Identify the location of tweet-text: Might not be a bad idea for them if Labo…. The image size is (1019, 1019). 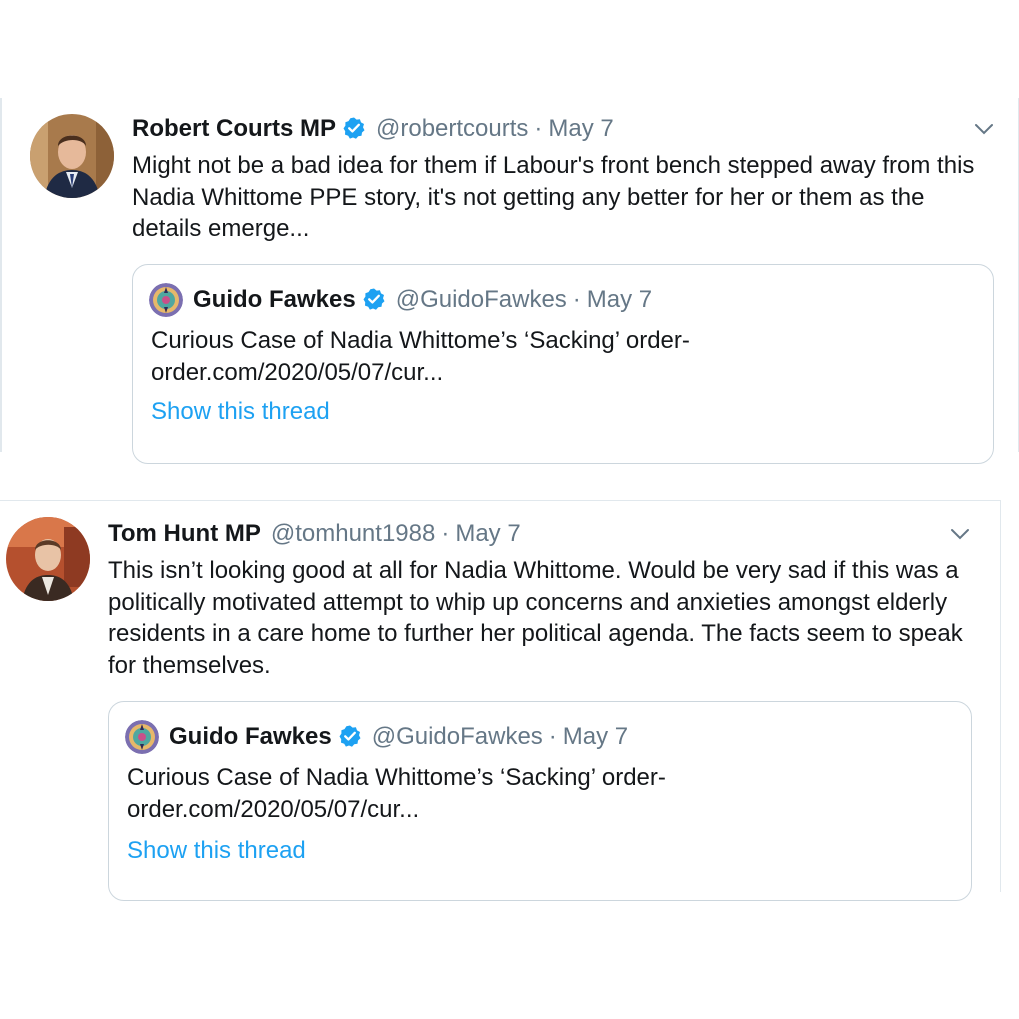
(553, 197).